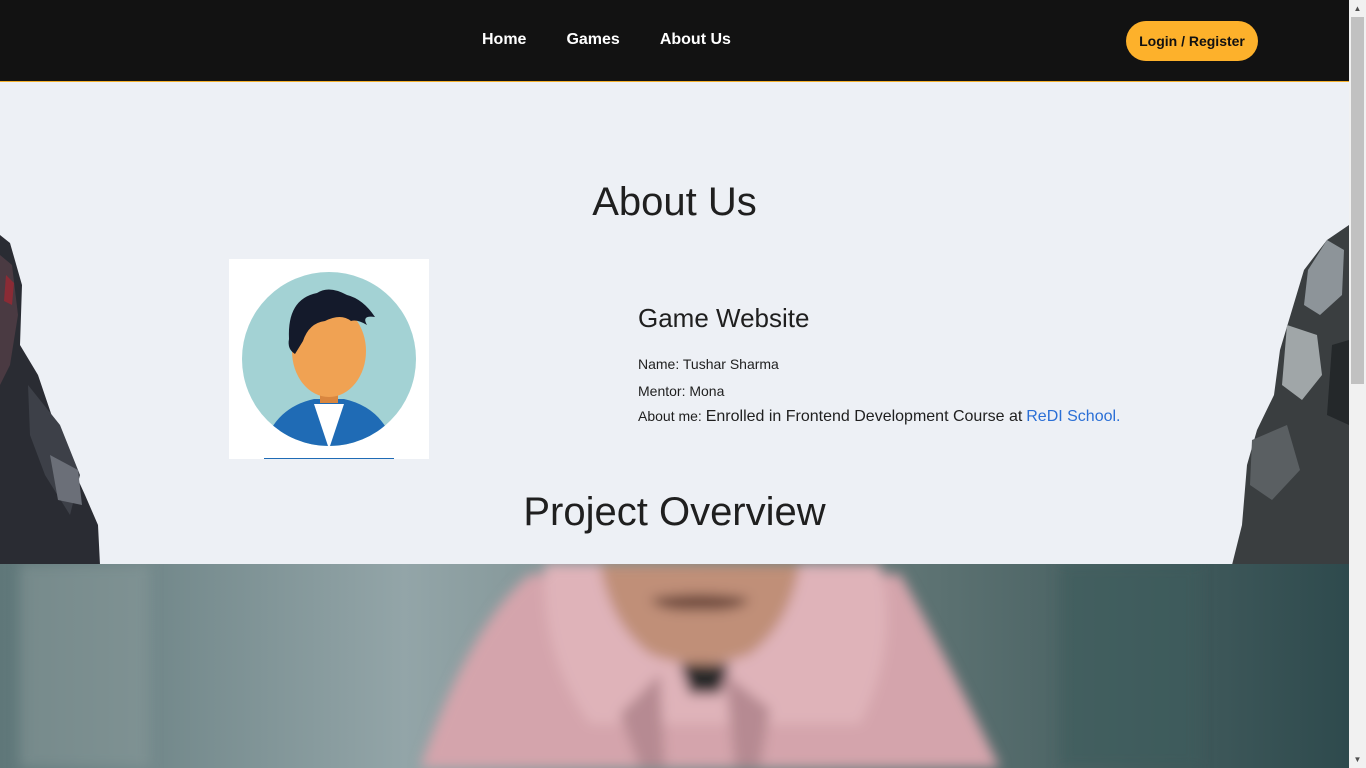 Image resolution: width=1366 pixels, height=768 pixels. Describe the element at coordinates (707, 391) in the screenshot. I see `mentor-value: Mona` at that location.